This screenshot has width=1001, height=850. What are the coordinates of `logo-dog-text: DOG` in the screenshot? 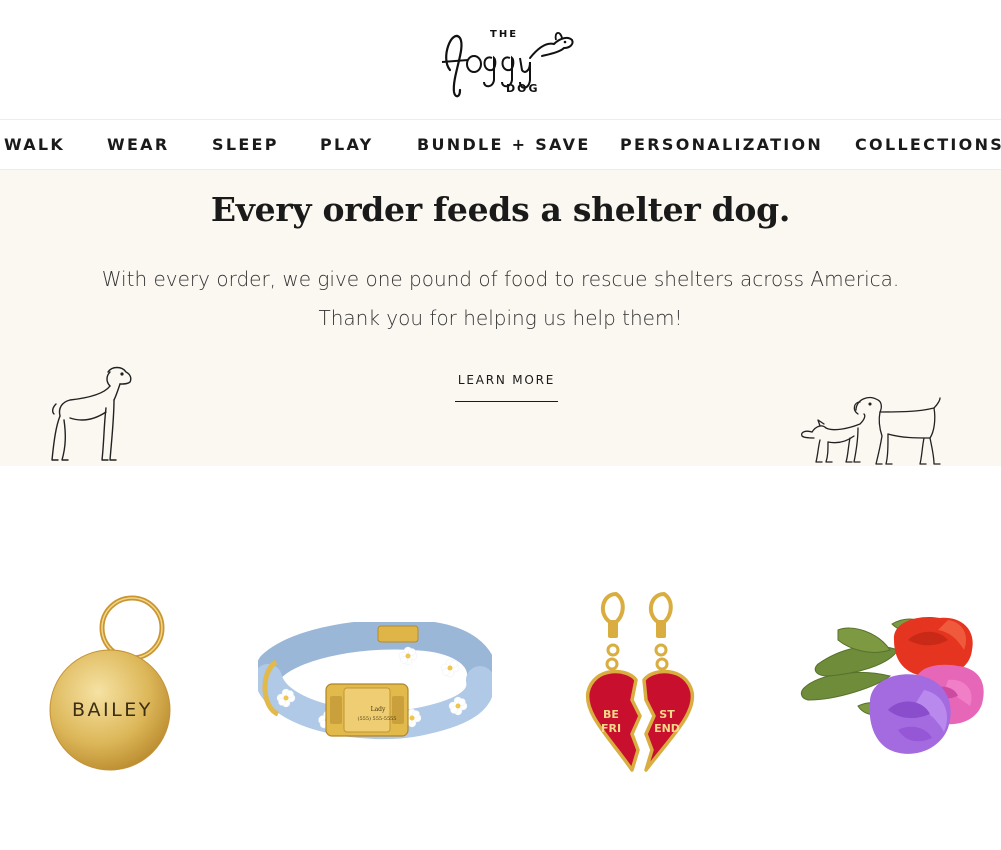 It's located at (523, 88).